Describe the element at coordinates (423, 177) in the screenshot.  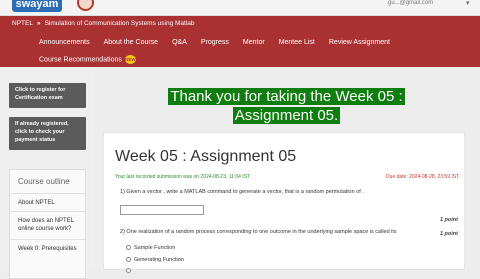
I see `due-date-text: Due date: 2024-08-28, 23:59 IST.` at that location.